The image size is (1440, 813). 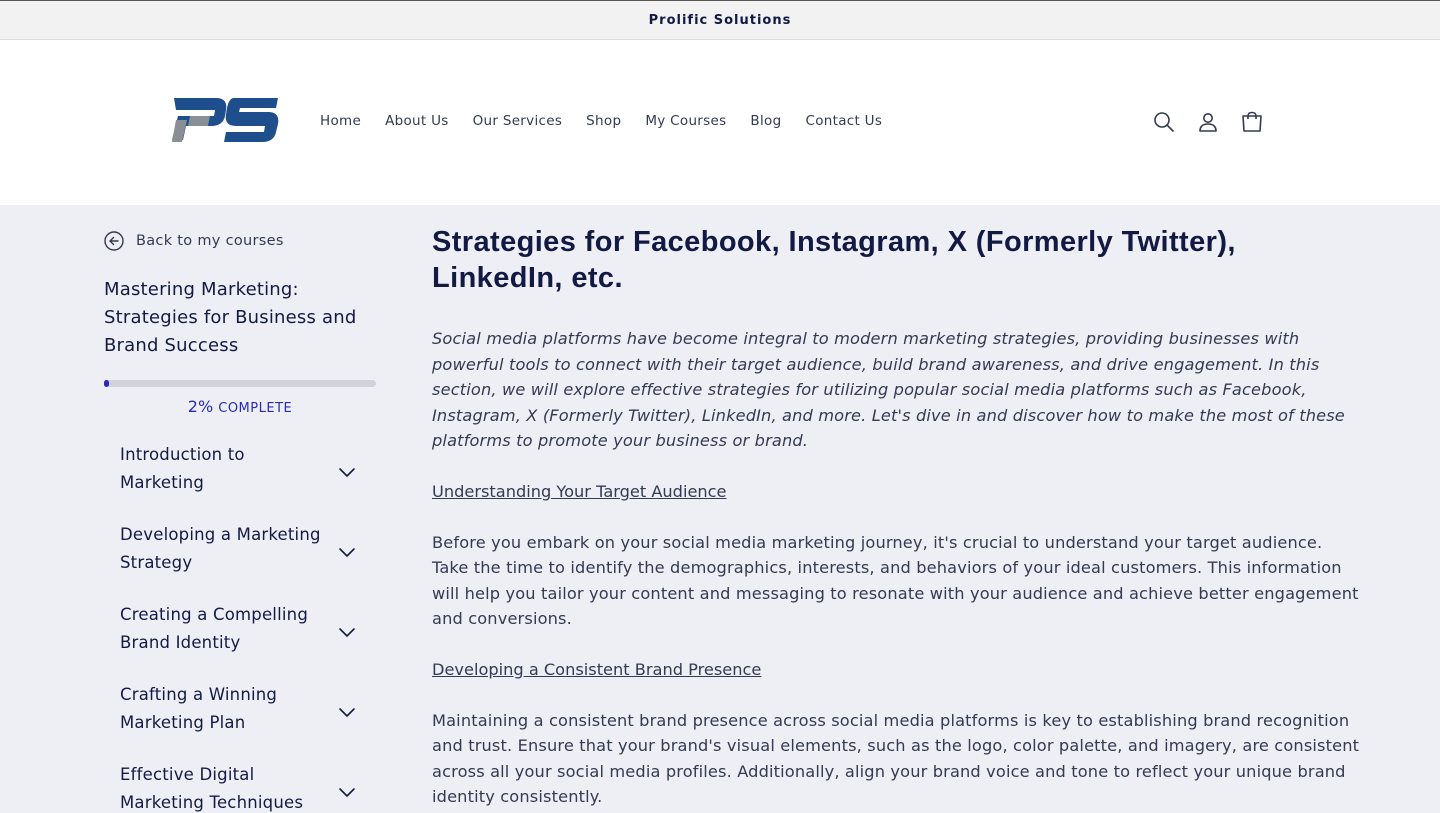 What do you see at coordinates (843, 121) in the screenshot?
I see `nav-contact-us: Contact Us` at bounding box center [843, 121].